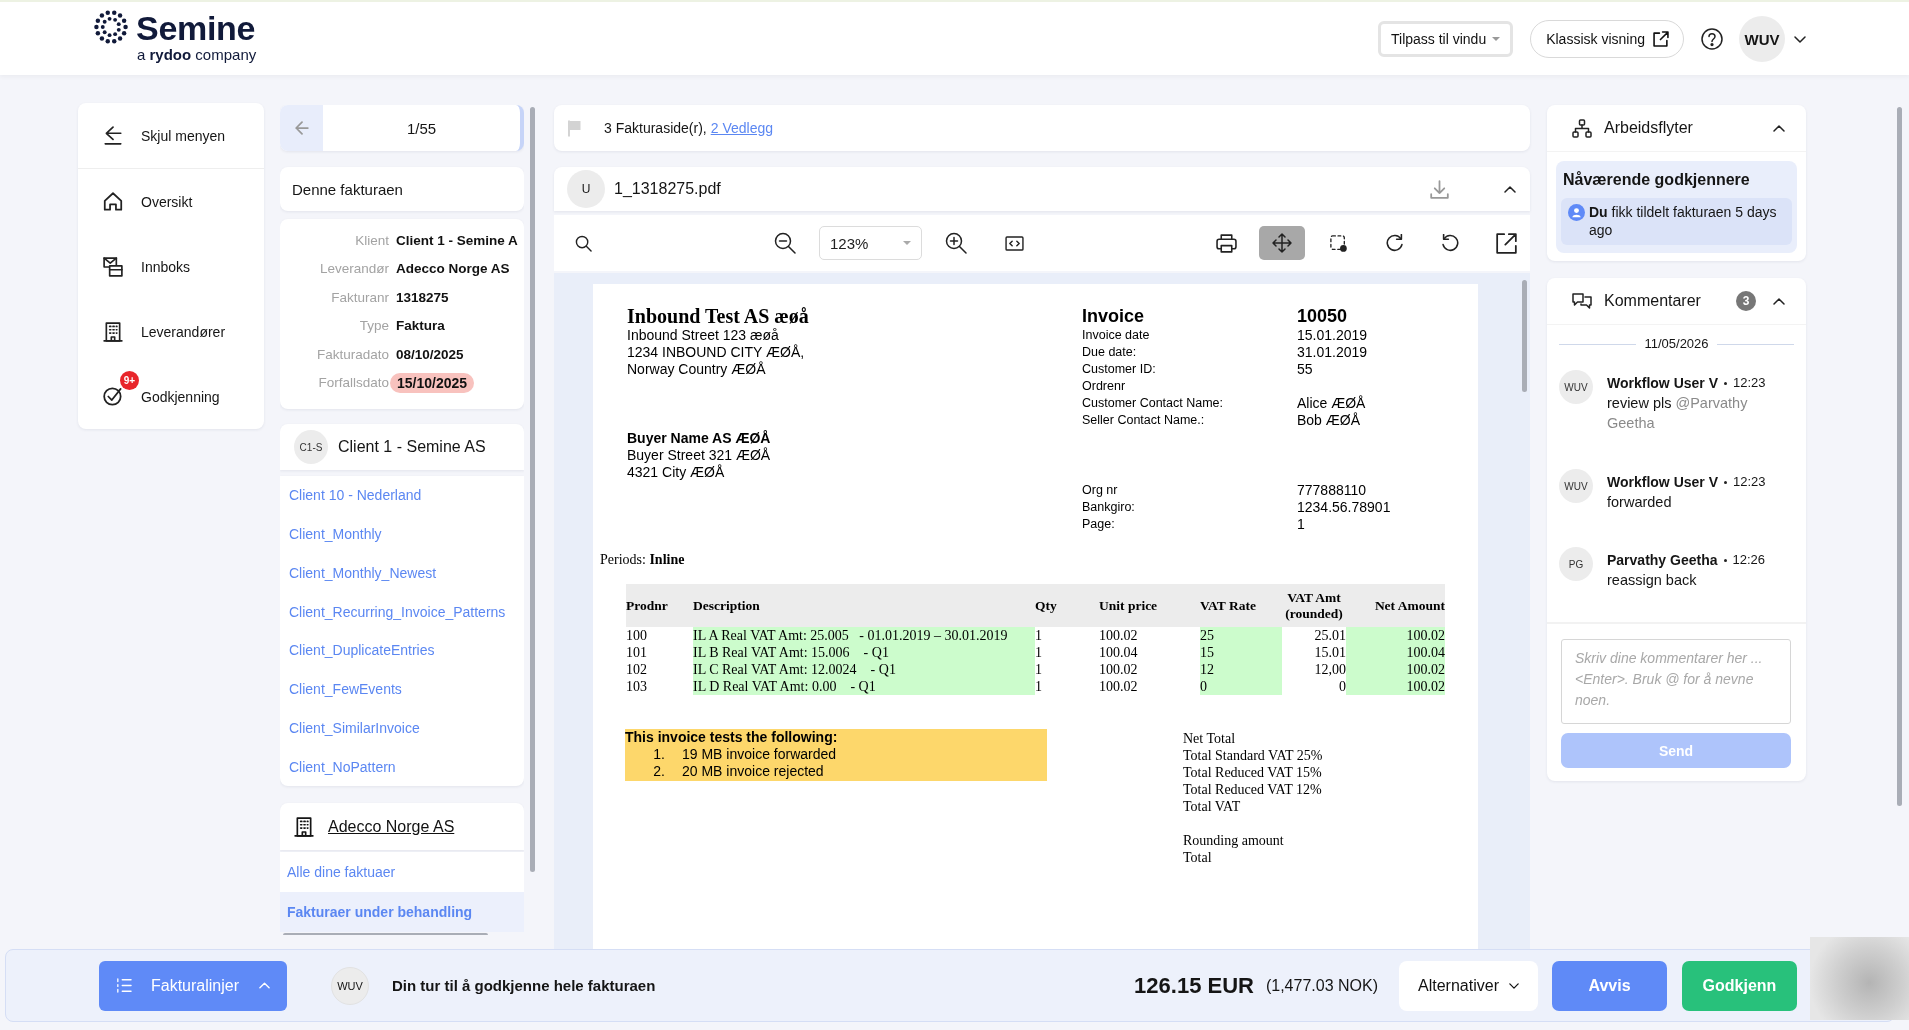 The width and height of the screenshot is (1909, 1030). What do you see at coordinates (1100, 490) in the screenshot?
I see `detail-label: Org nr` at bounding box center [1100, 490].